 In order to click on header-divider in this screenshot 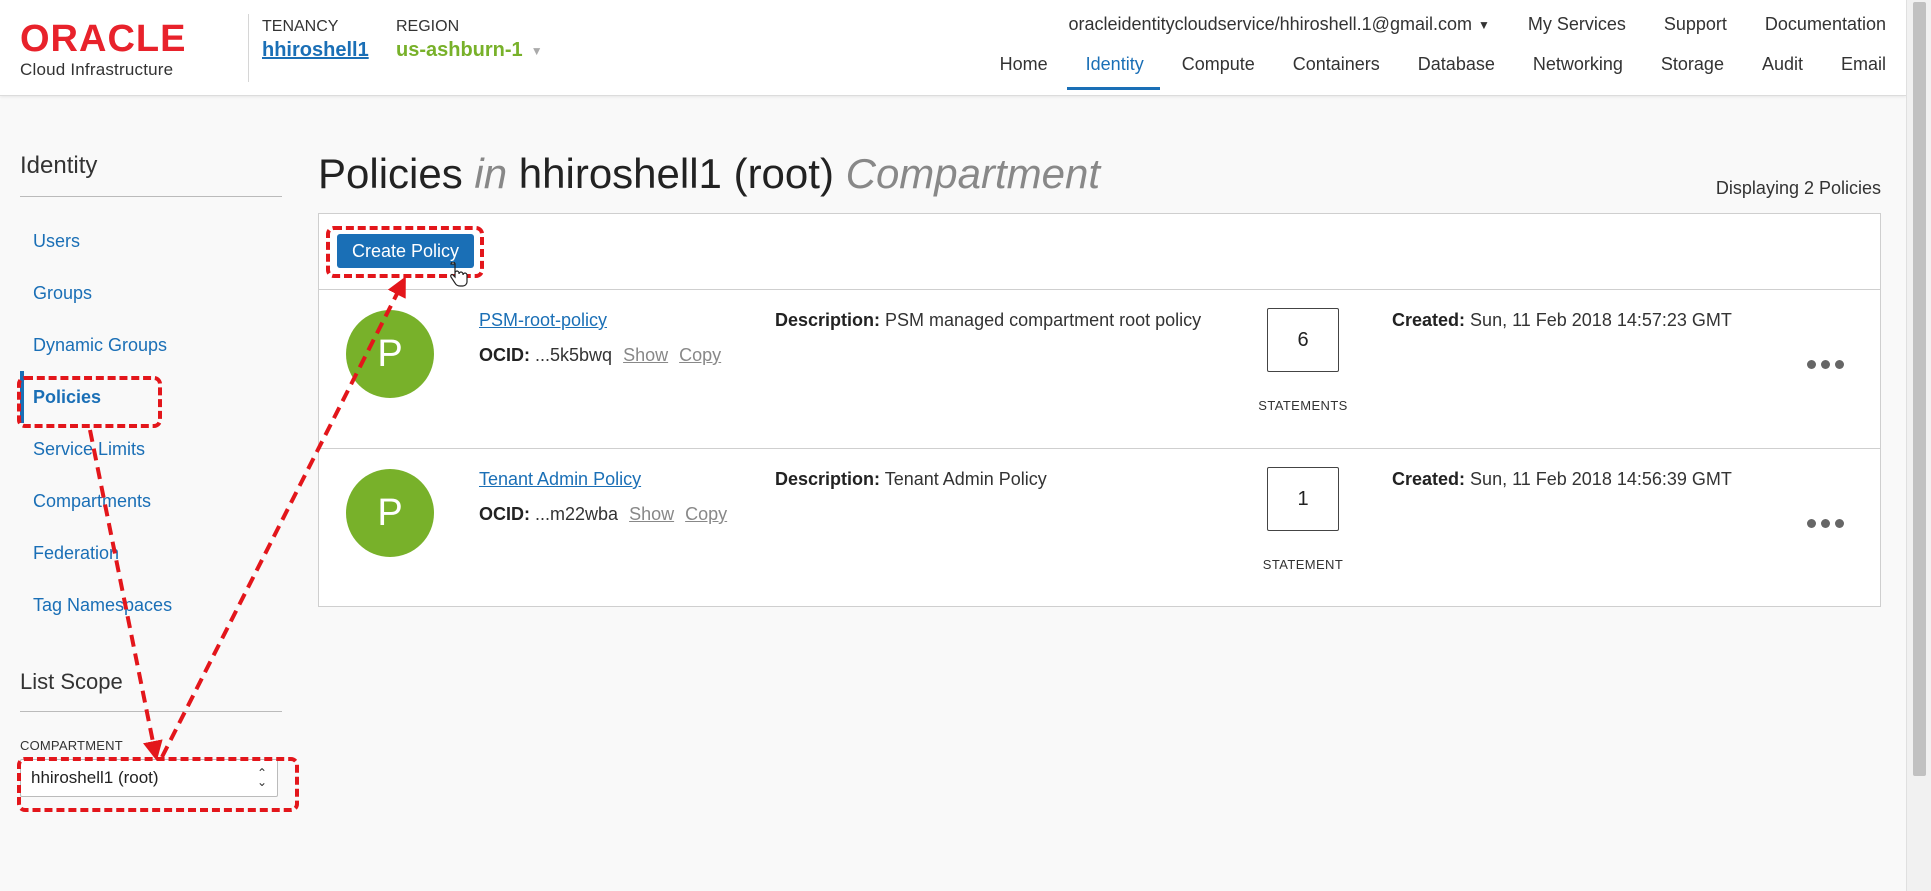, I will do `click(248, 48)`.